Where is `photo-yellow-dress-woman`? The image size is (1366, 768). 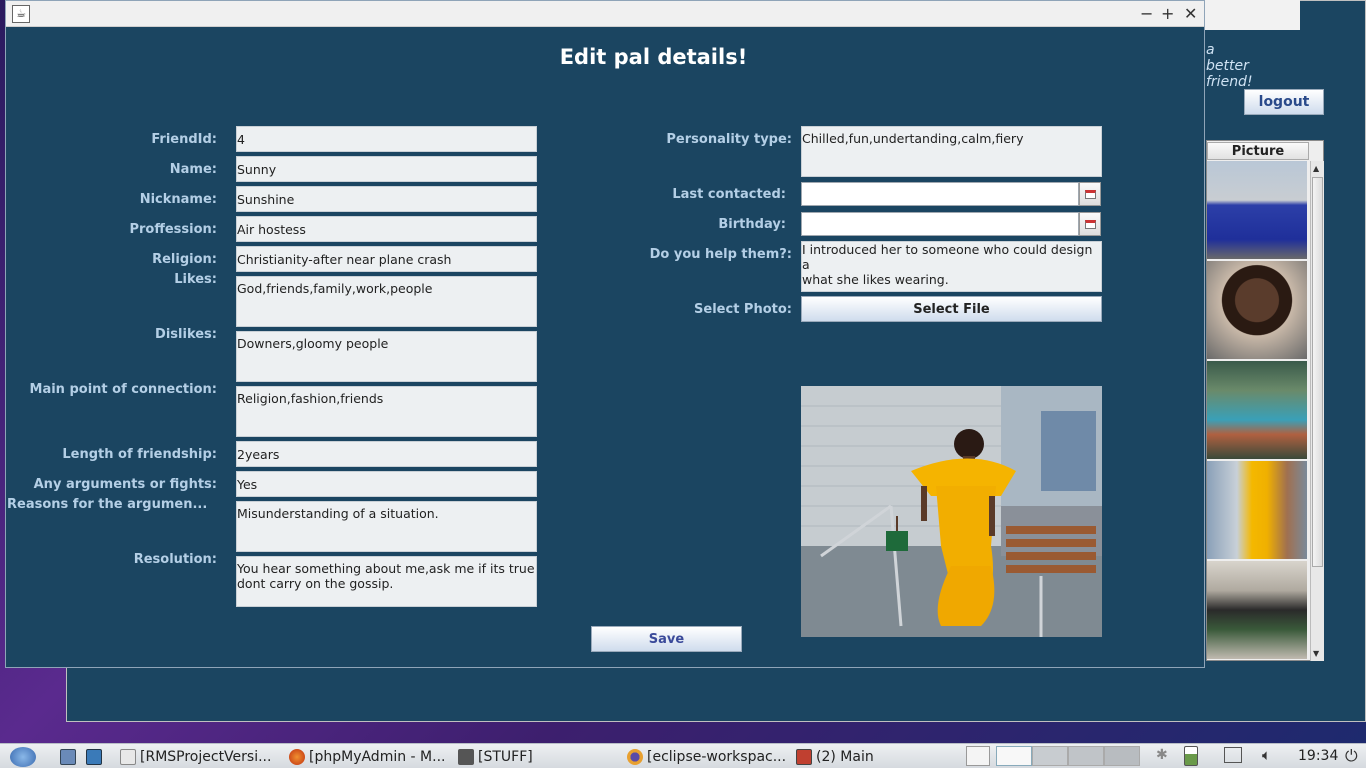
photo-yellow-dress-woman is located at coordinates (951, 511).